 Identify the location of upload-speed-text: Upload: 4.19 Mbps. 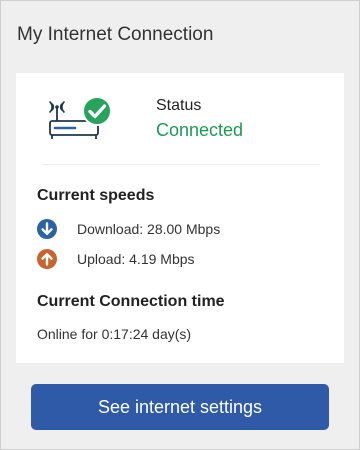
(136, 259).